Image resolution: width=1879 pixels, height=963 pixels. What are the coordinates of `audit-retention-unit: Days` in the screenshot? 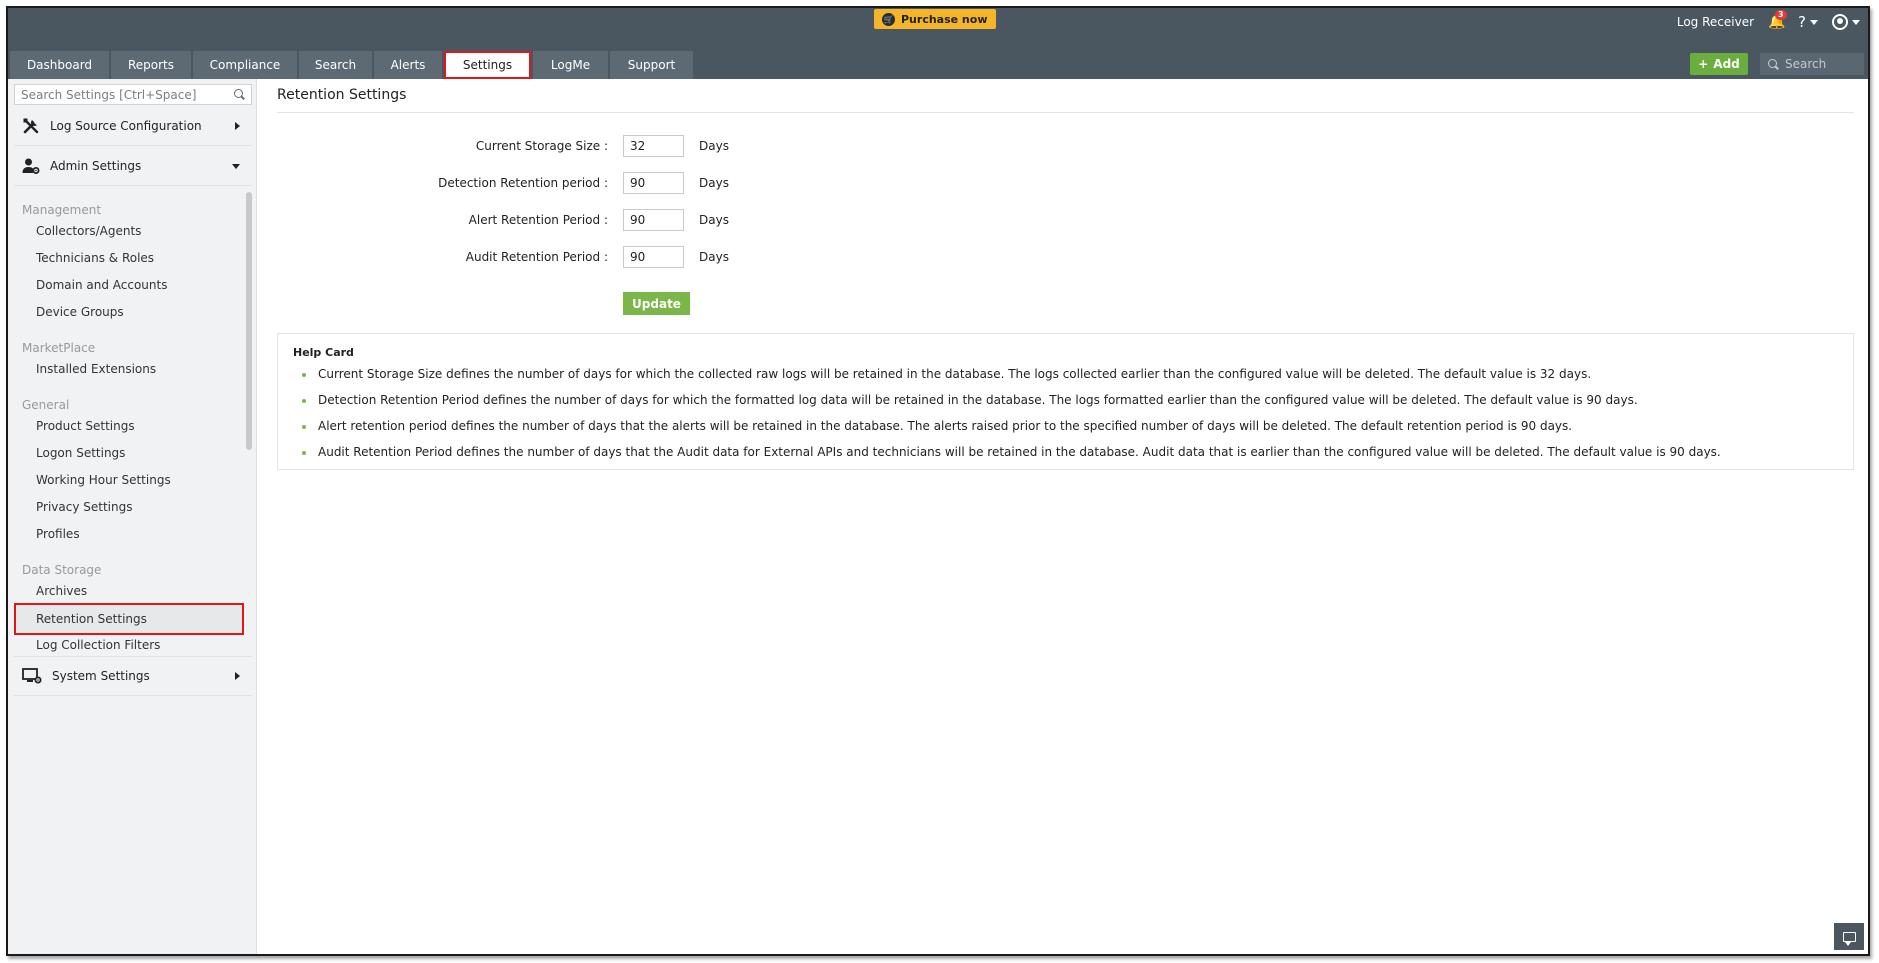 It's located at (714, 257).